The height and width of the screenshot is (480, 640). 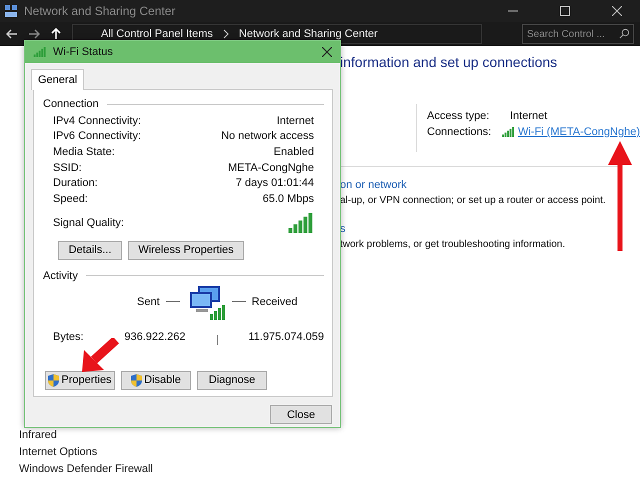 What do you see at coordinates (459, 132) in the screenshot?
I see `connections-label: Connections:` at bounding box center [459, 132].